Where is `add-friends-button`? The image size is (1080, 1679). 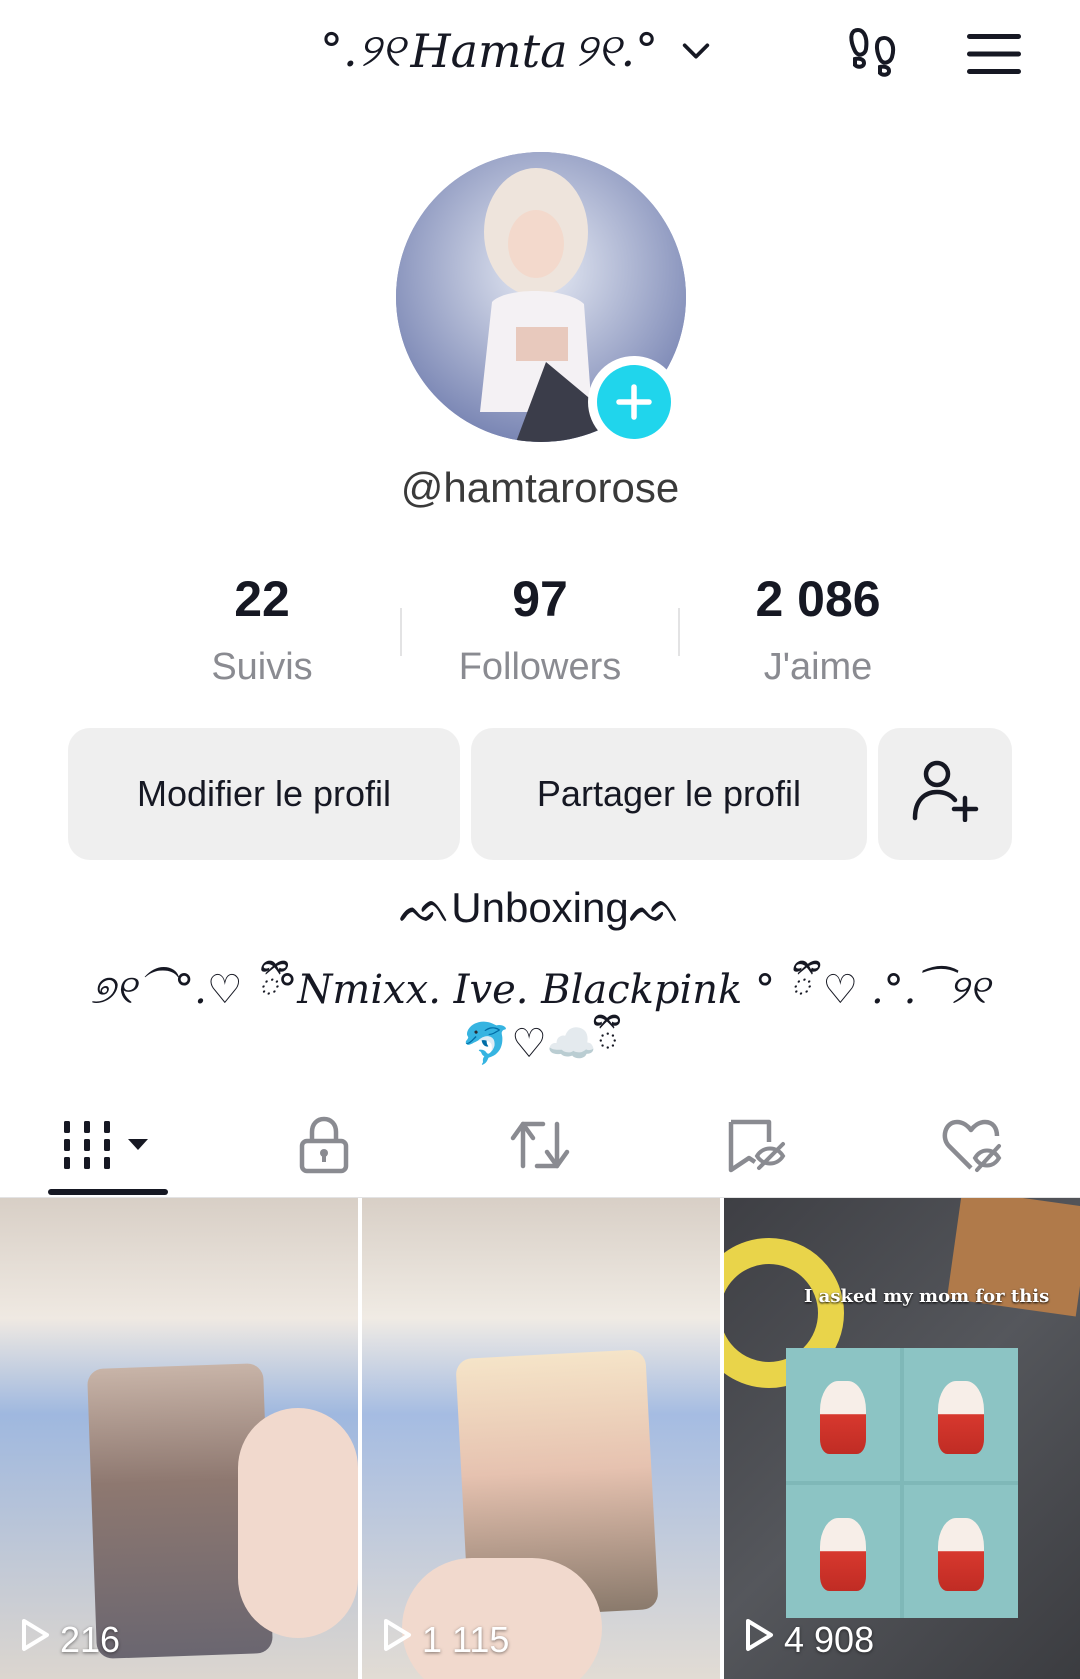 add-friends-button is located at coordinates (945, 794).